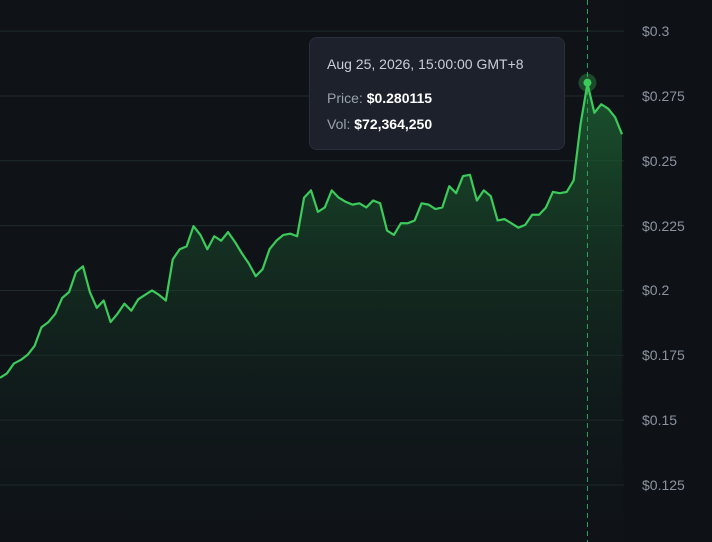 This screenshot has width=712, height=542. What do you see at coordinates (668, 271) in the screenshot?
I see `right-axis-panel` at bounding box center [668, 271].